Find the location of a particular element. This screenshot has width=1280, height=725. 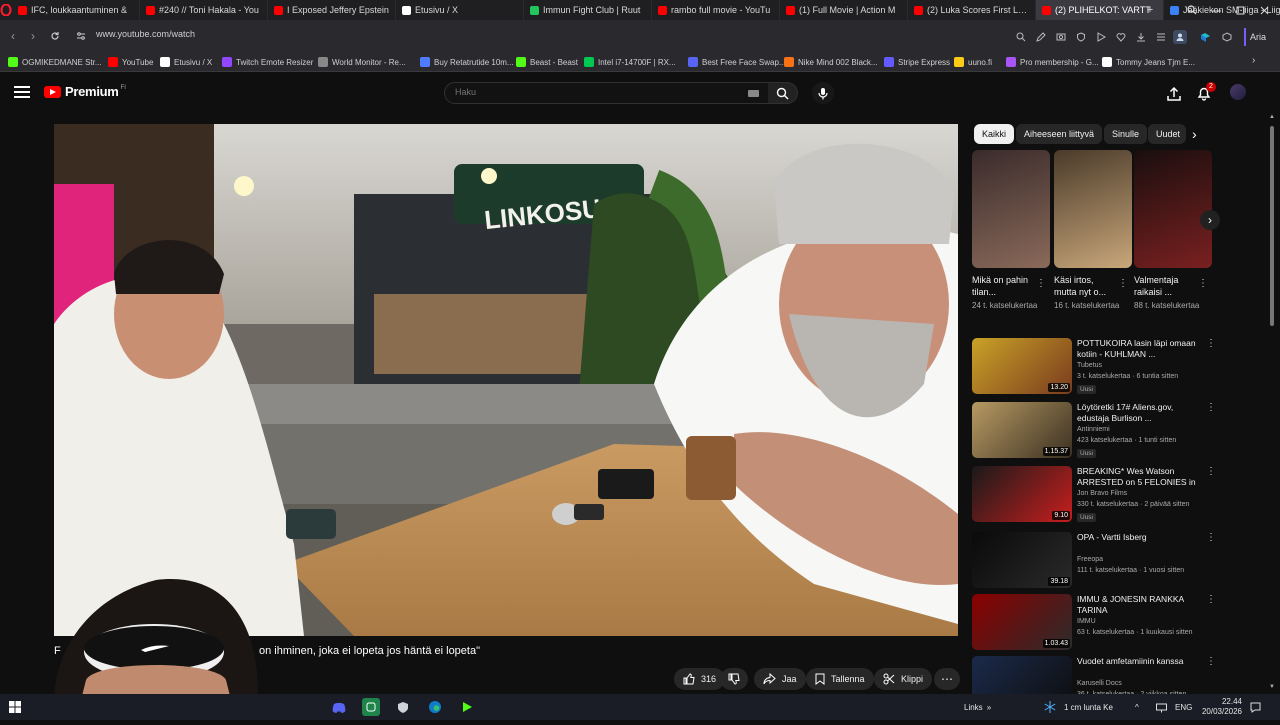

twitch-tools-icon is located at coordinates (1205, 37).